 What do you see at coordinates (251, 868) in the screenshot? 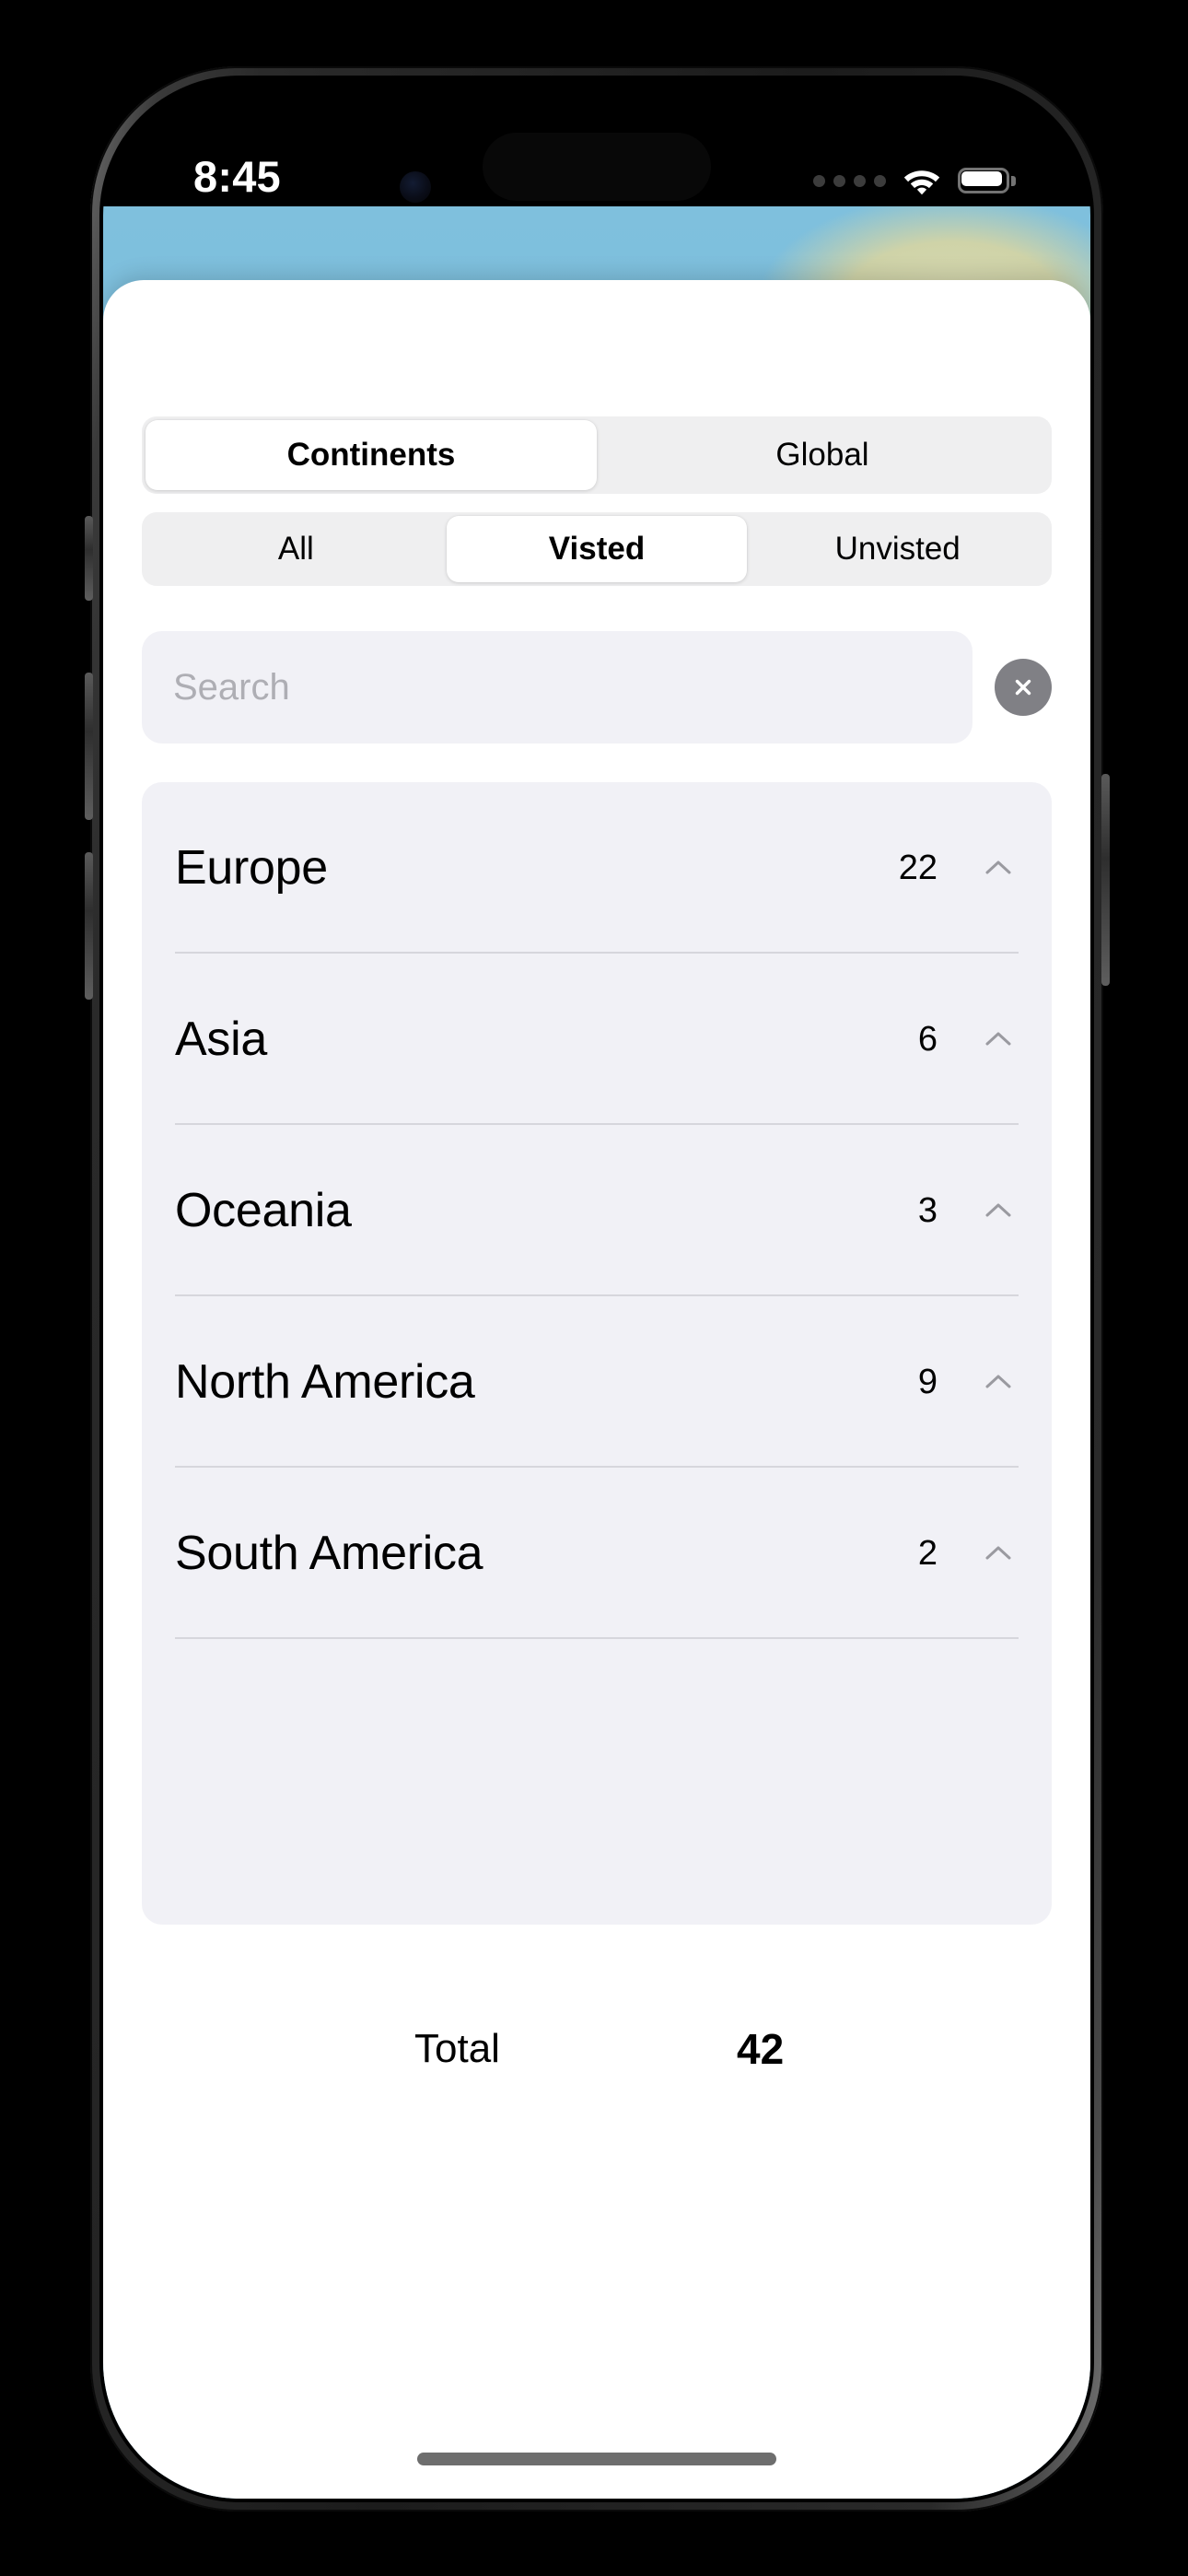
I see `continent-name: Europe` at bounding box center [251, 868].